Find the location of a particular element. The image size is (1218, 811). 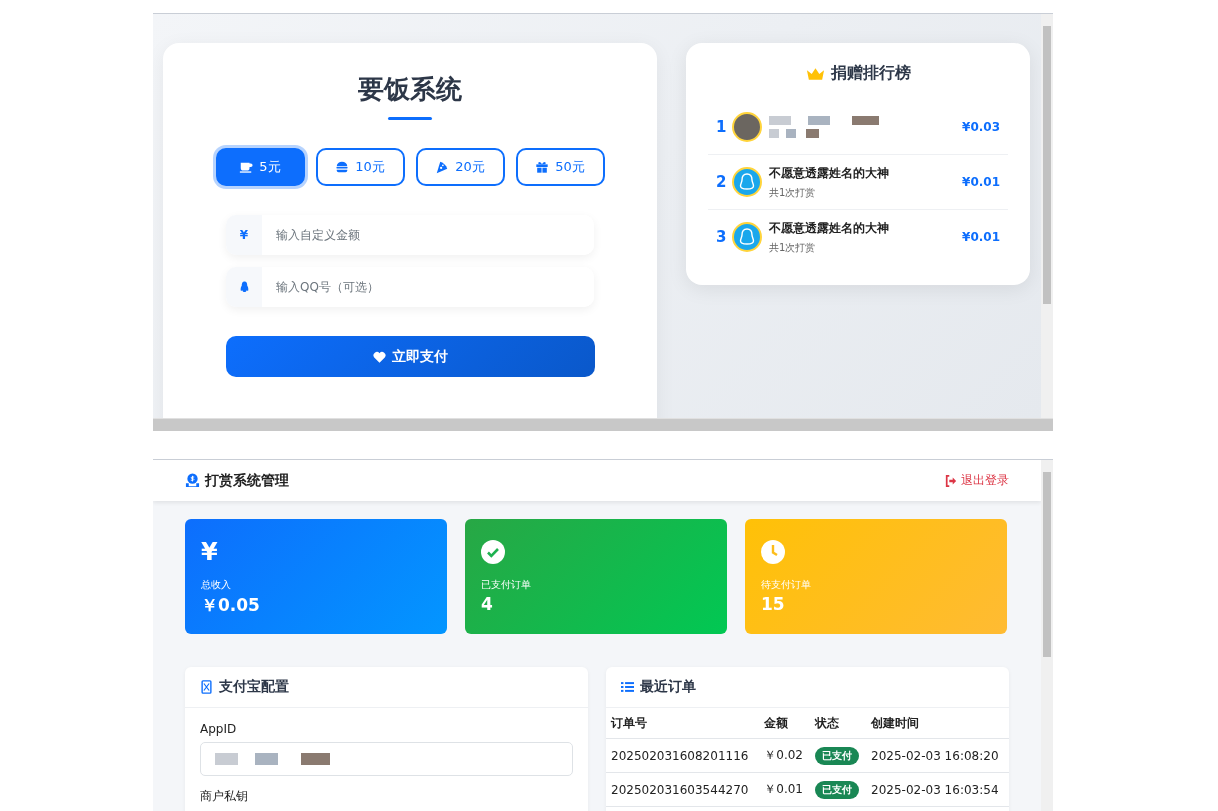

penguin-icon is located at coordinates (244, 287).